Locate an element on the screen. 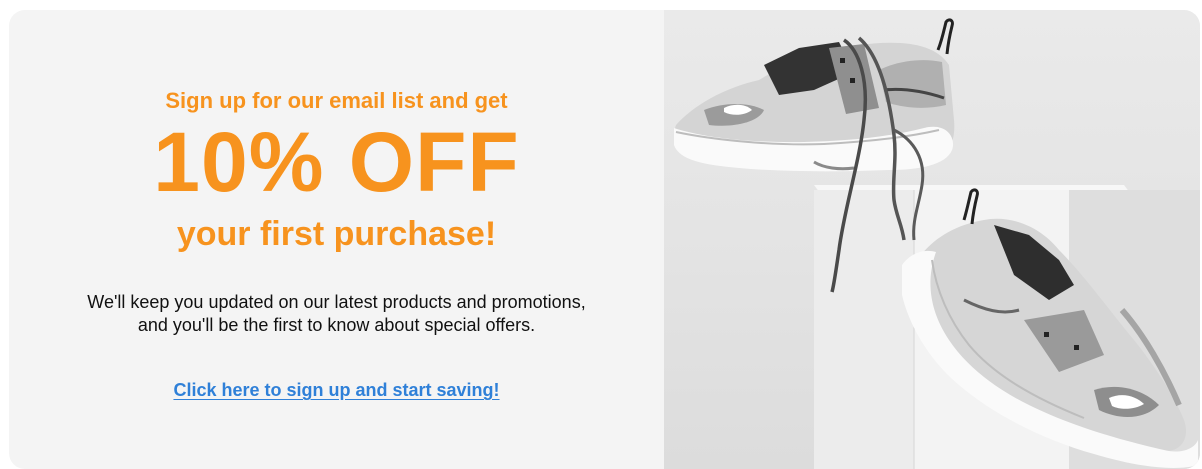 The height and width of the screenshot is (469, 1202). promo-subhead: your first purchase! is located at coordinates (336, 234).